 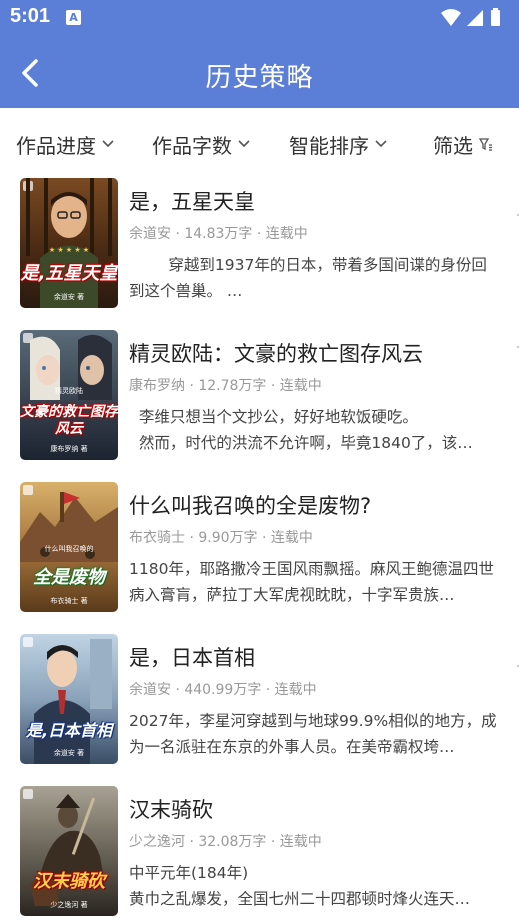 I want to click on filter-word-count: 作品字数, so click(x=201, y=144).